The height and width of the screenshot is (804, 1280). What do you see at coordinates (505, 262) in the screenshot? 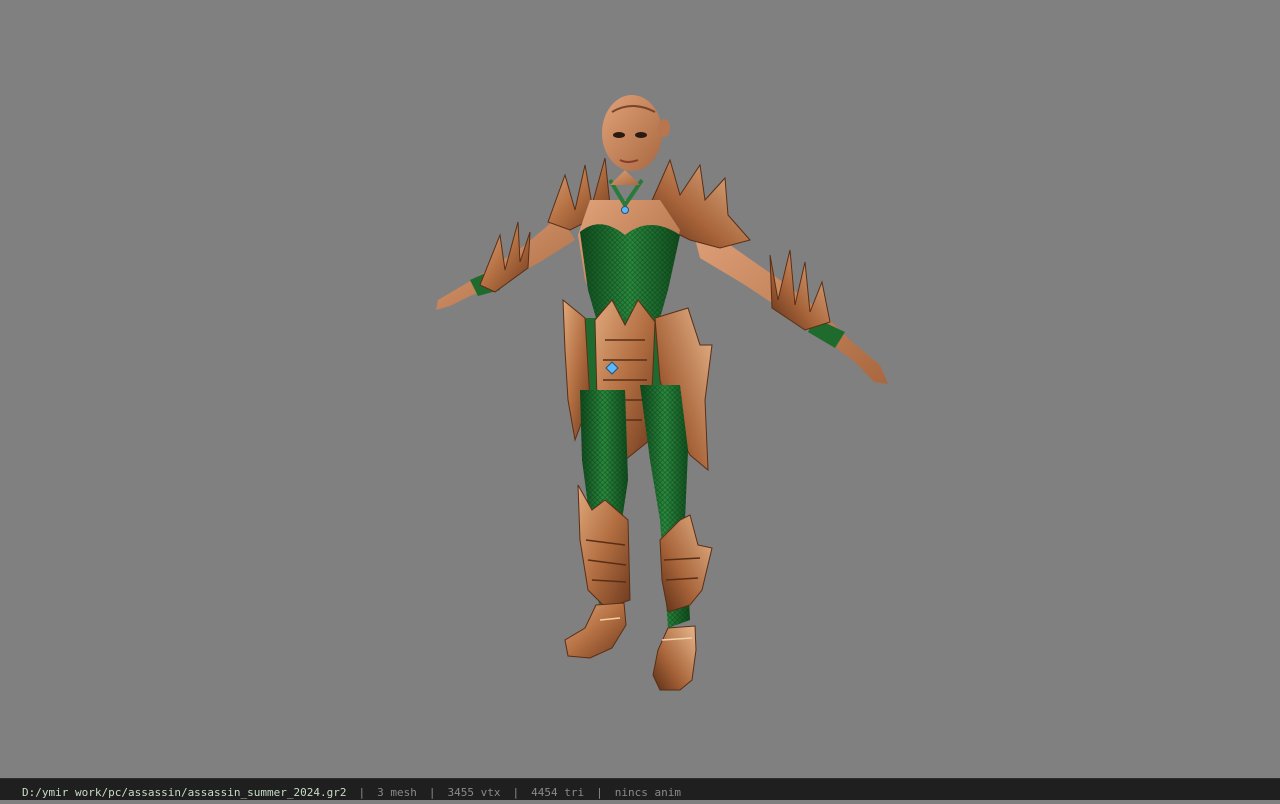
I see `left-arm` at bounding box center [505, 262].